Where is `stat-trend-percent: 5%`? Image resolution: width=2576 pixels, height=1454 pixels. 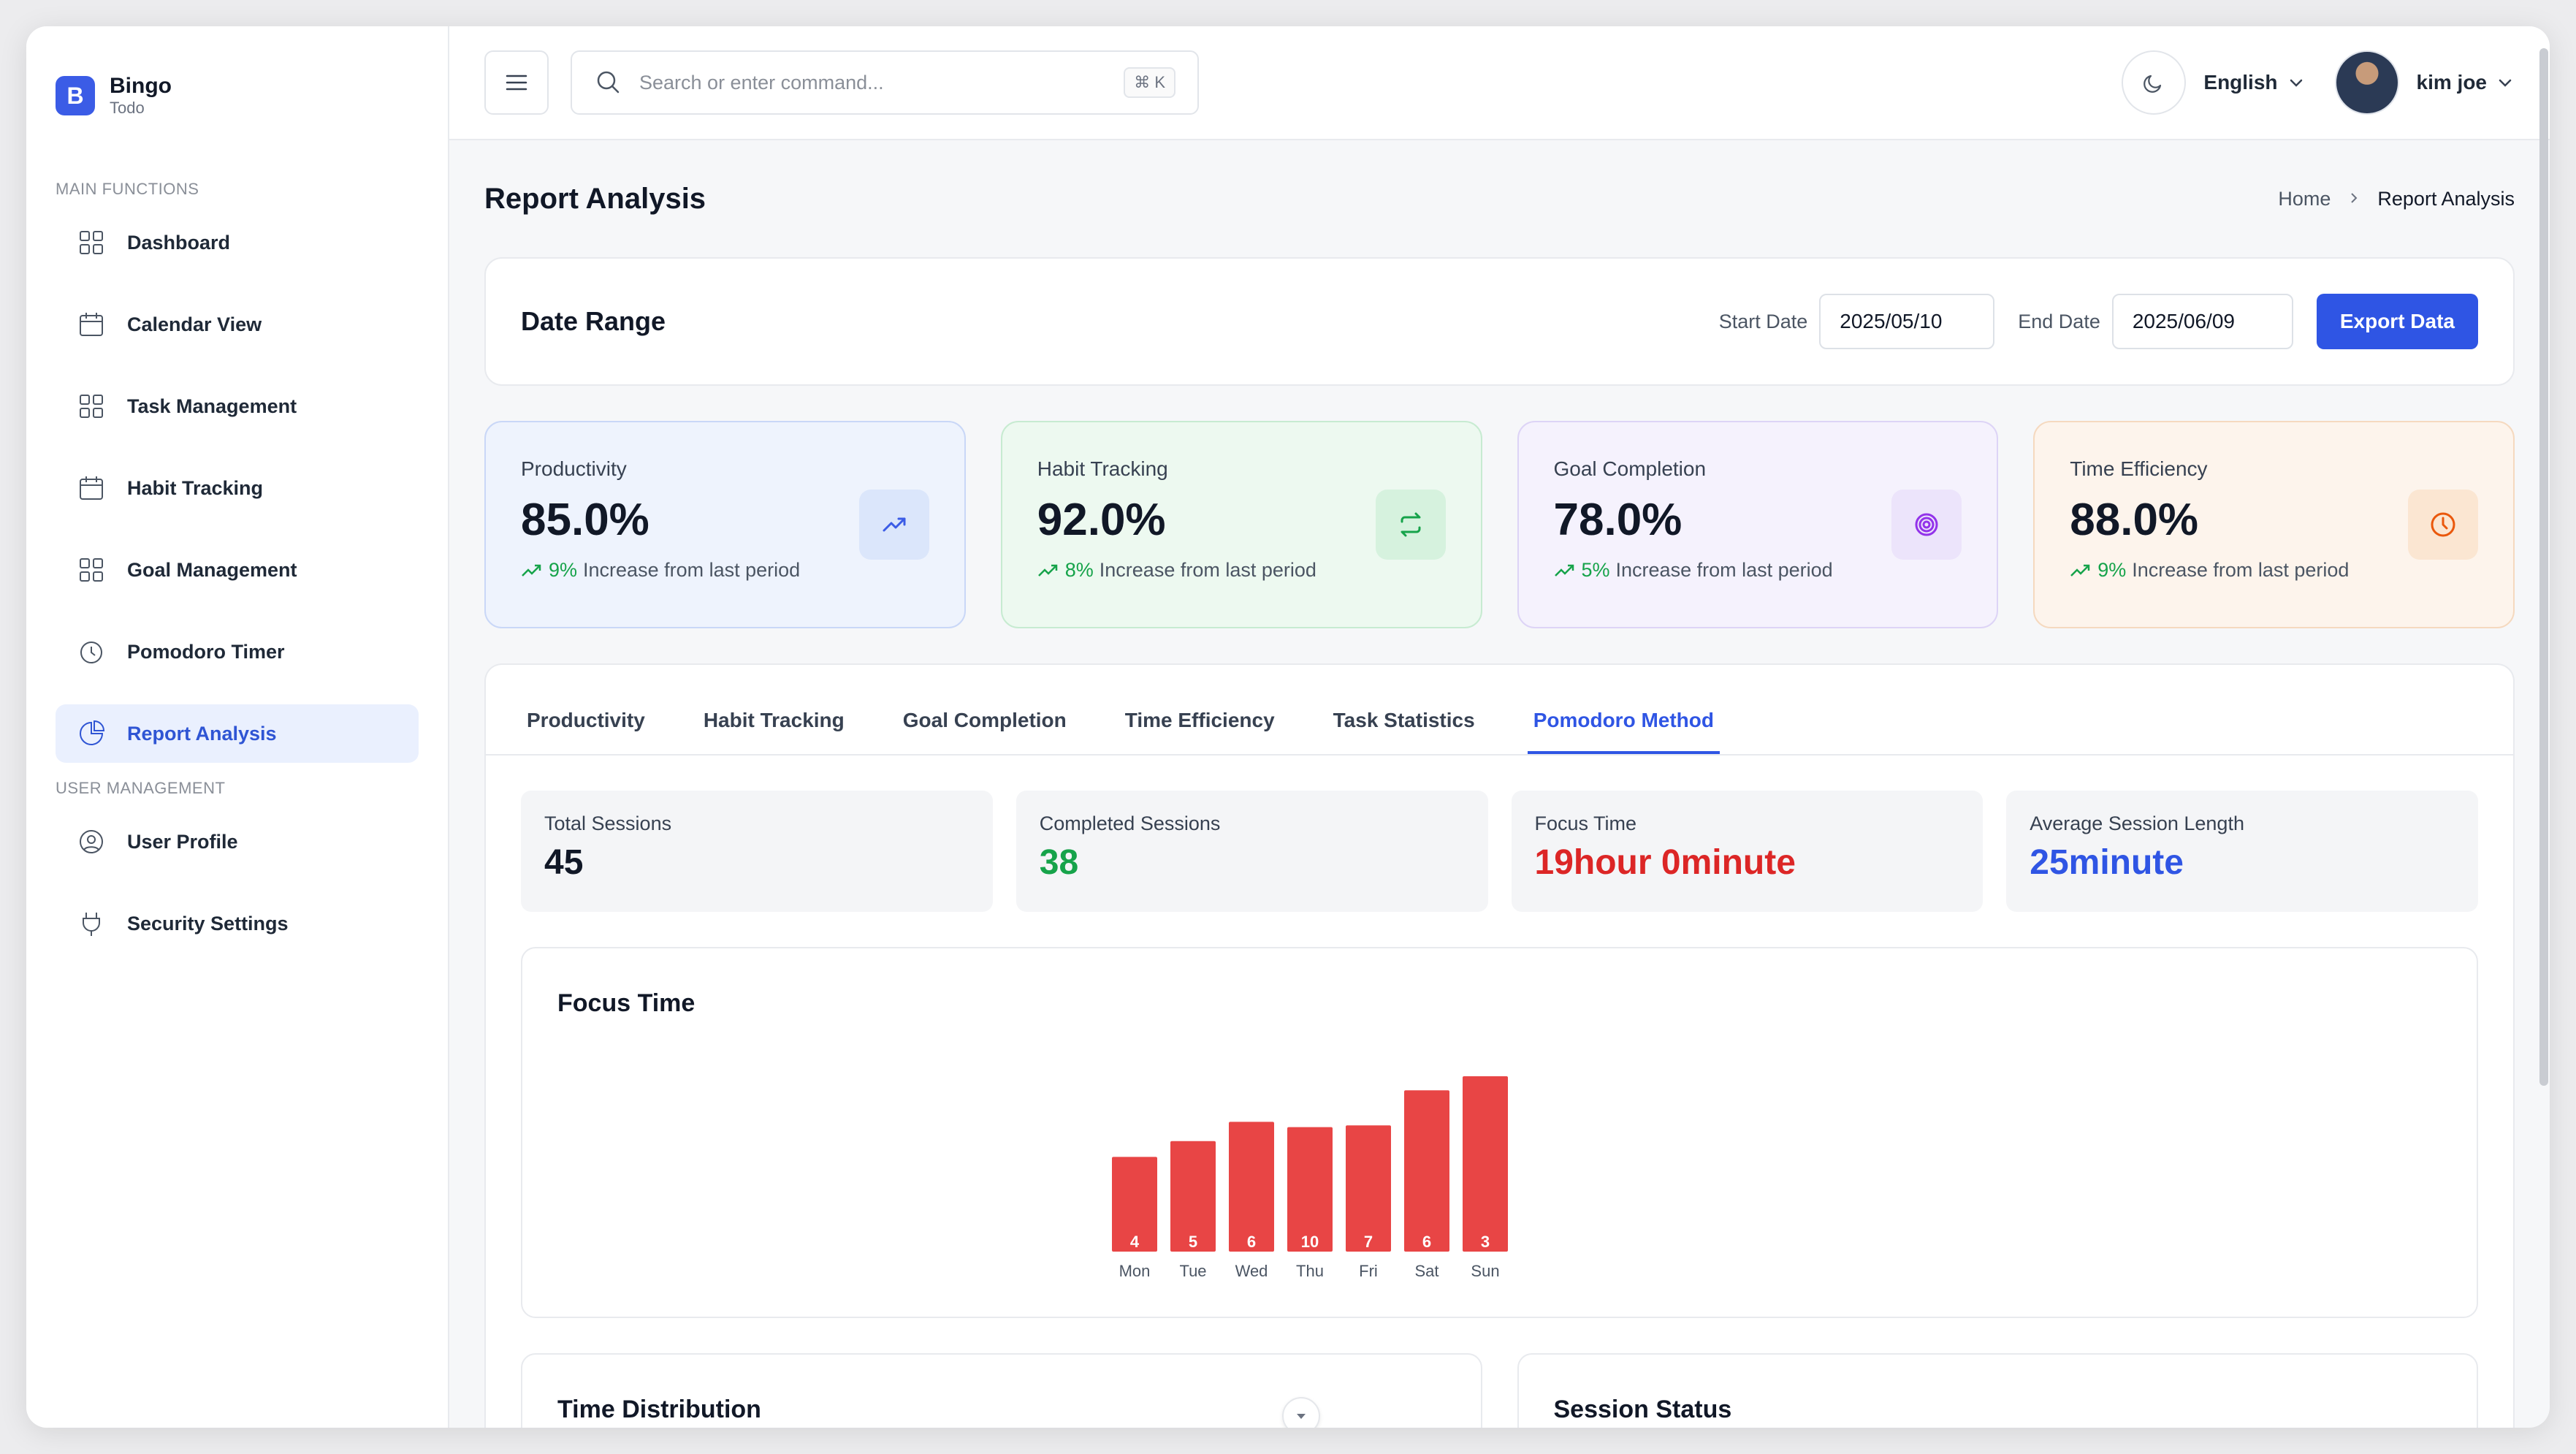 stat-trend-percent: 5% is located at coordinates (1595, 570).